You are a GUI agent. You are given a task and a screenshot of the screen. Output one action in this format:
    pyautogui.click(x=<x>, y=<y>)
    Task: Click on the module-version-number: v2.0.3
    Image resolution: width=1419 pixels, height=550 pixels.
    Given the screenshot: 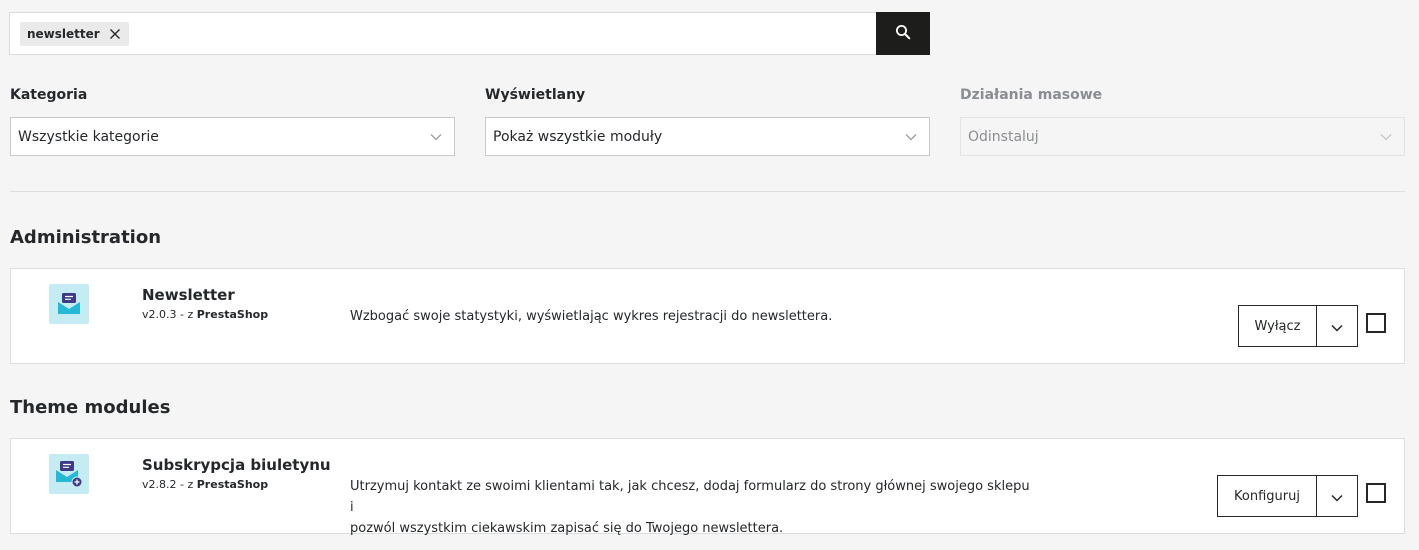 What is the action you would take?
    pyautogui.click(x=159, y=314)
    